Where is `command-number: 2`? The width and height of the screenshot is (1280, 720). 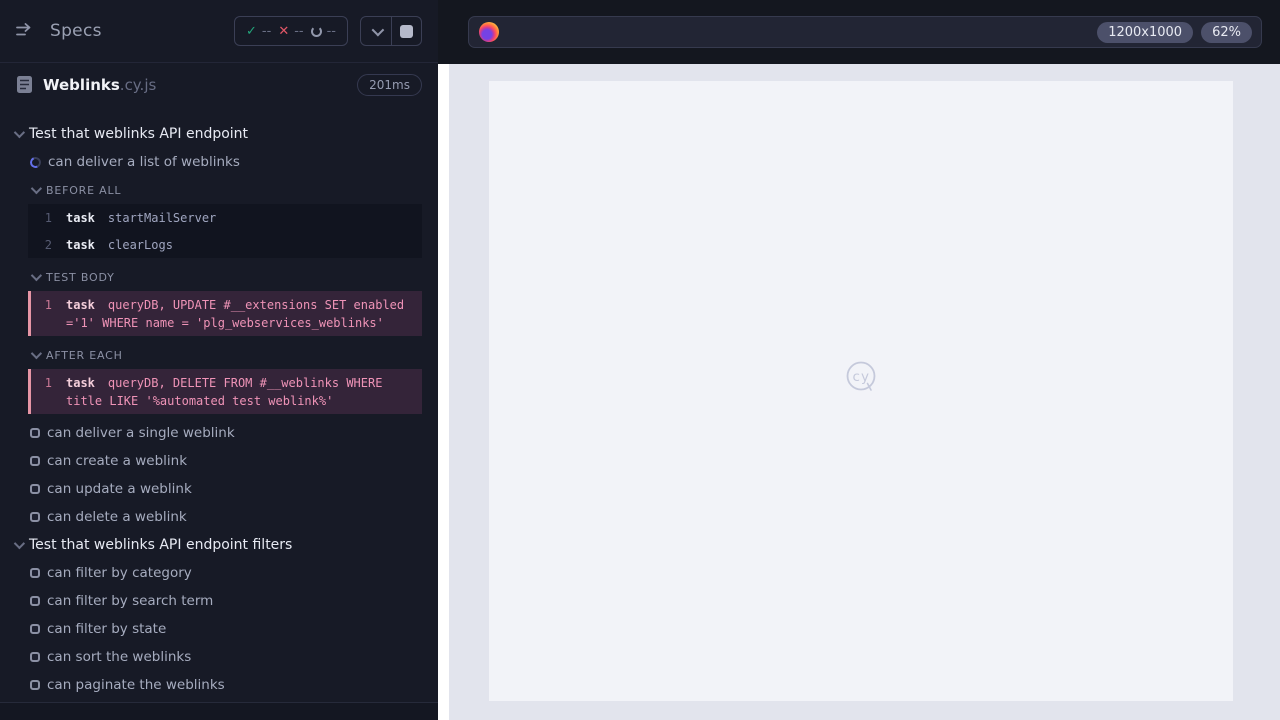 command-number: 2 is located at coordinates (48, 245).